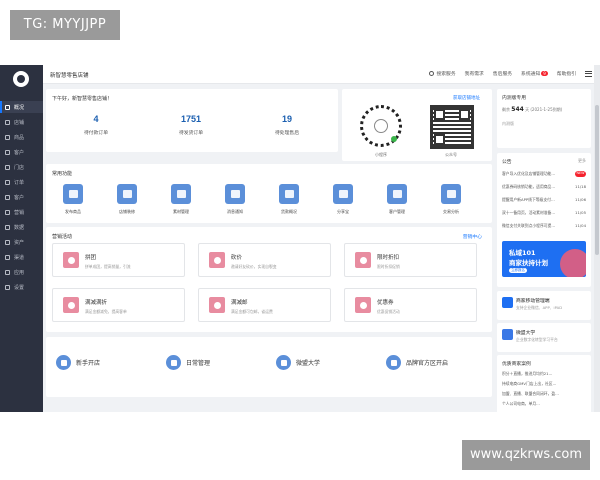 The height and width of the screenshot is (480, 600). I want to click on scrollbar, so click(597, 238).